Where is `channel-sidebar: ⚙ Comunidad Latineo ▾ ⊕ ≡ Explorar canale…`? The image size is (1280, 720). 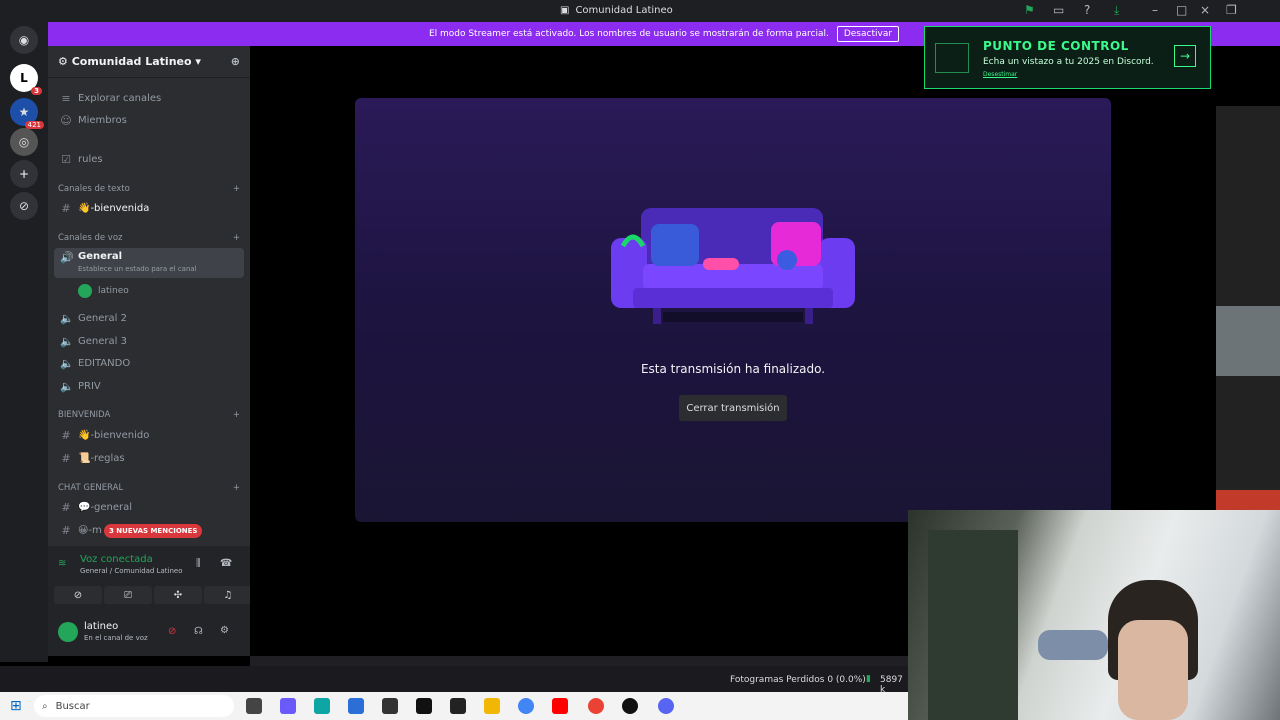
channel-sidebar: ⚙ Comunidad Latineo ▾ ⊕ ≡ Explorar canale… is located at coordinates (149, 296).